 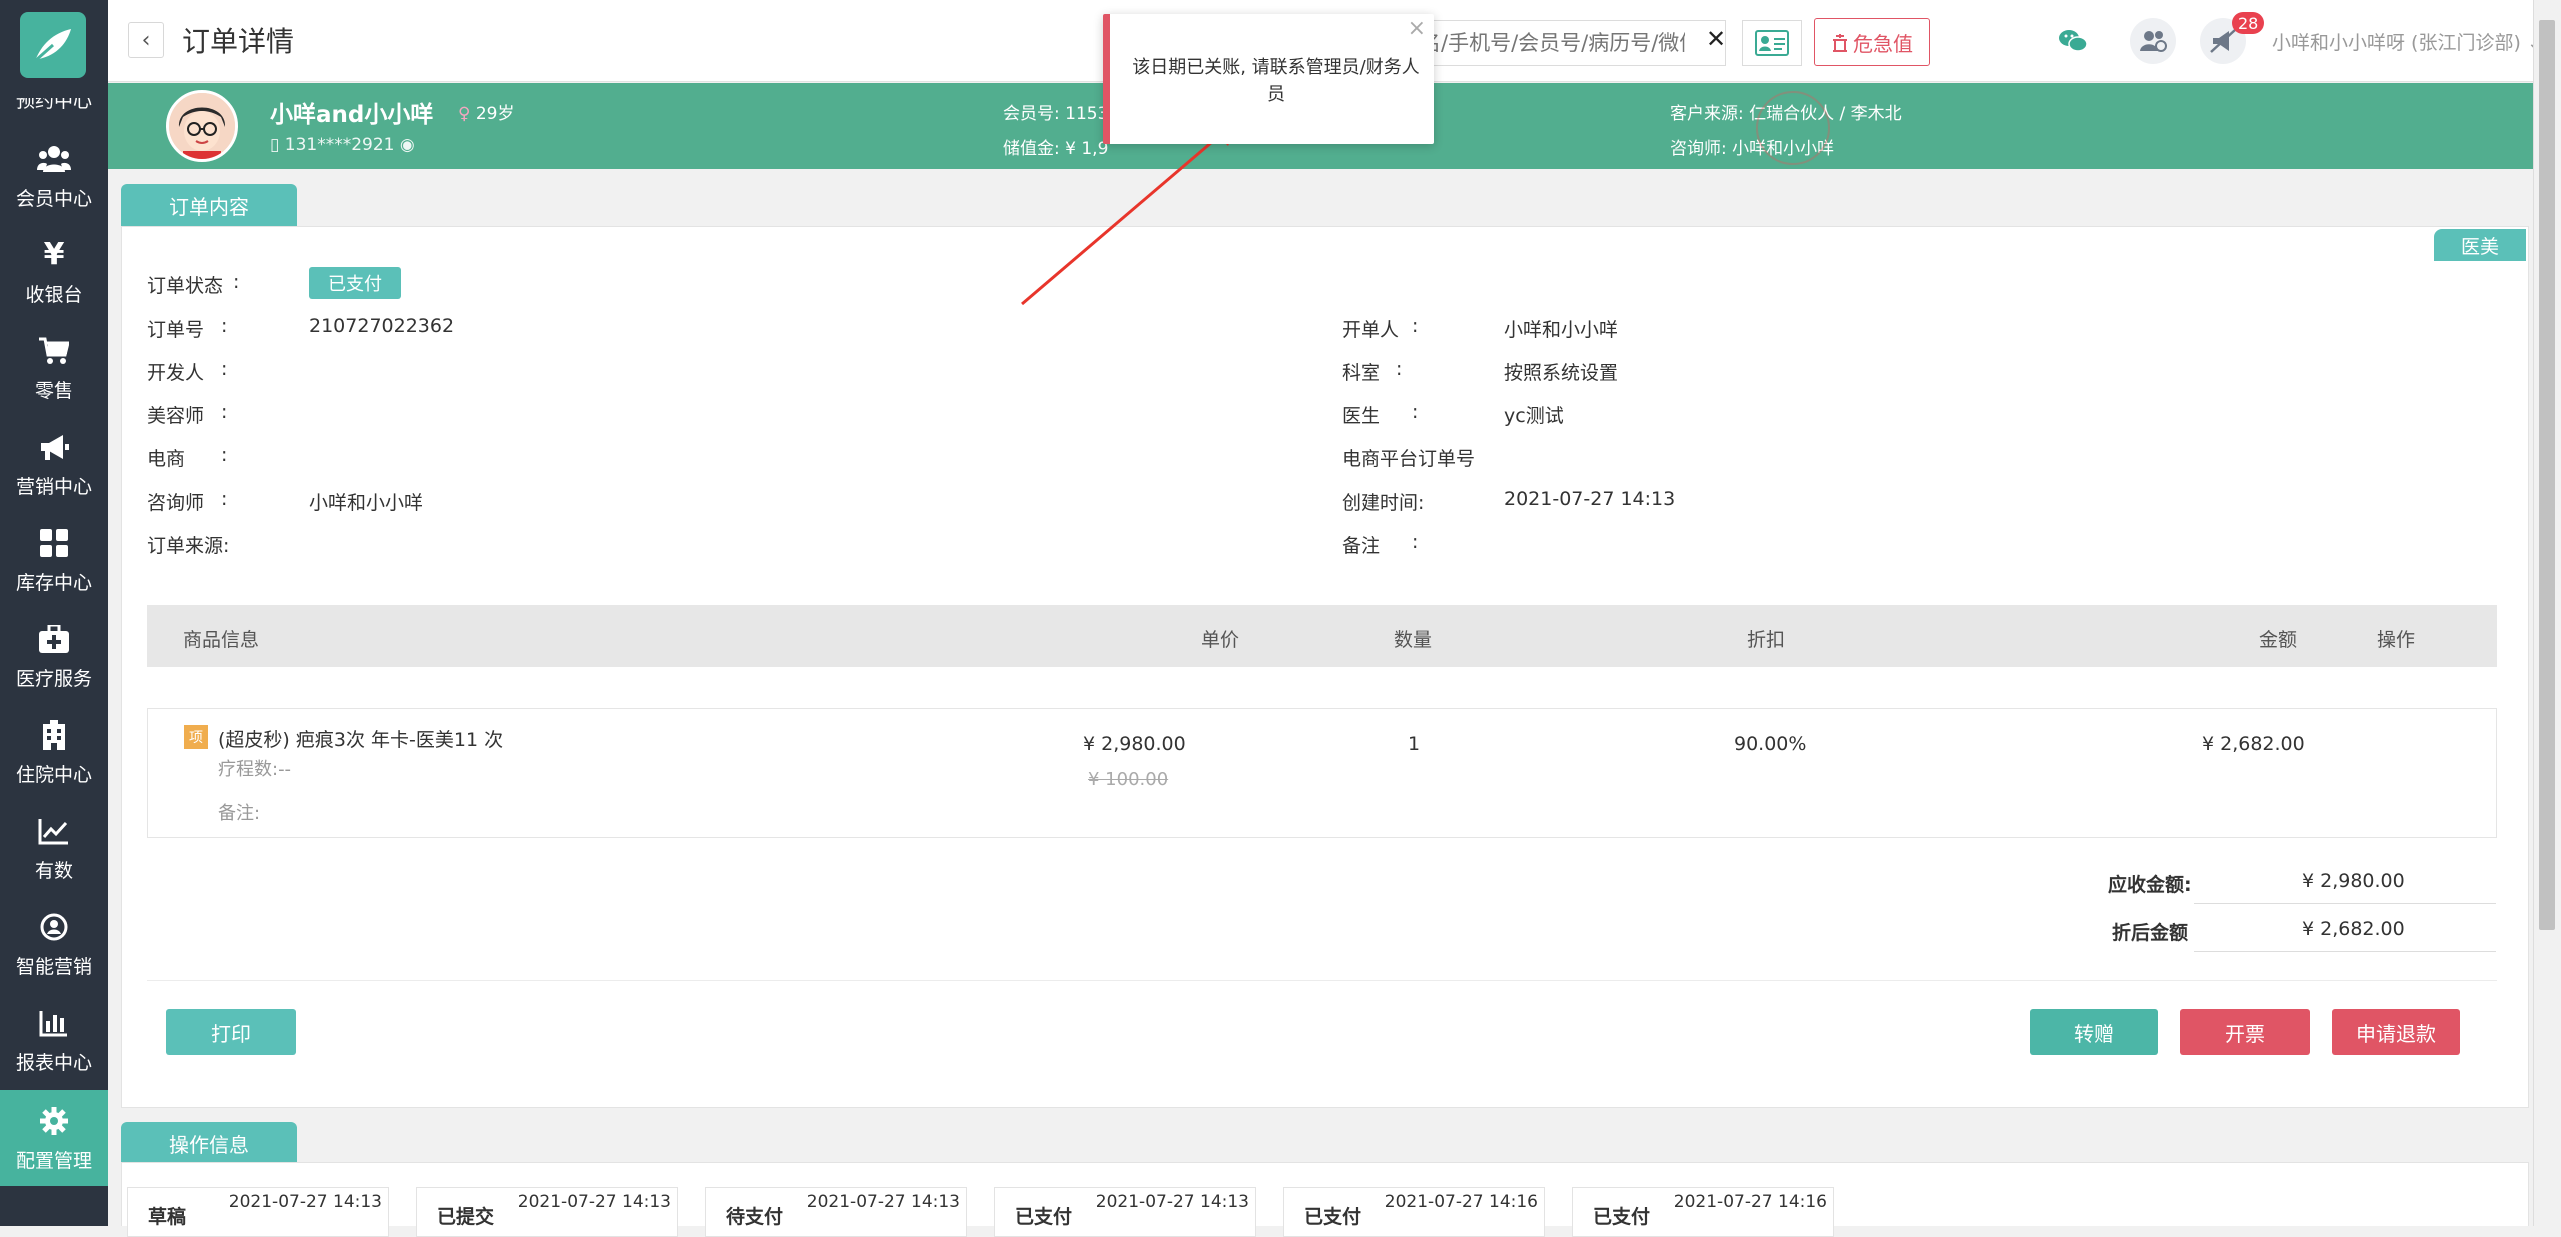 I want to click on field-label: 咨询师, so click(x=176, y=503).